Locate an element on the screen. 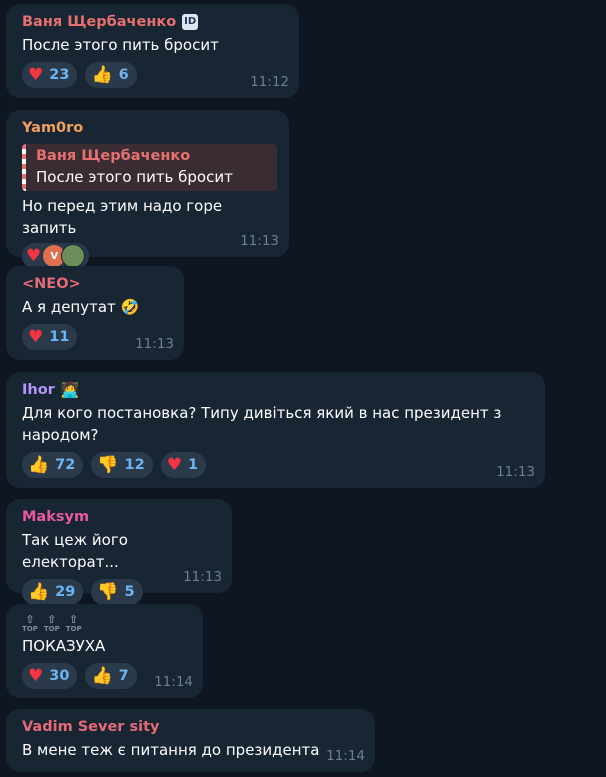 This screenshot has height=777, width=606. message-bubble: <NEO> А я депутат 🤣 ♥ 11 11:13 is located at coordinates (95, 313).